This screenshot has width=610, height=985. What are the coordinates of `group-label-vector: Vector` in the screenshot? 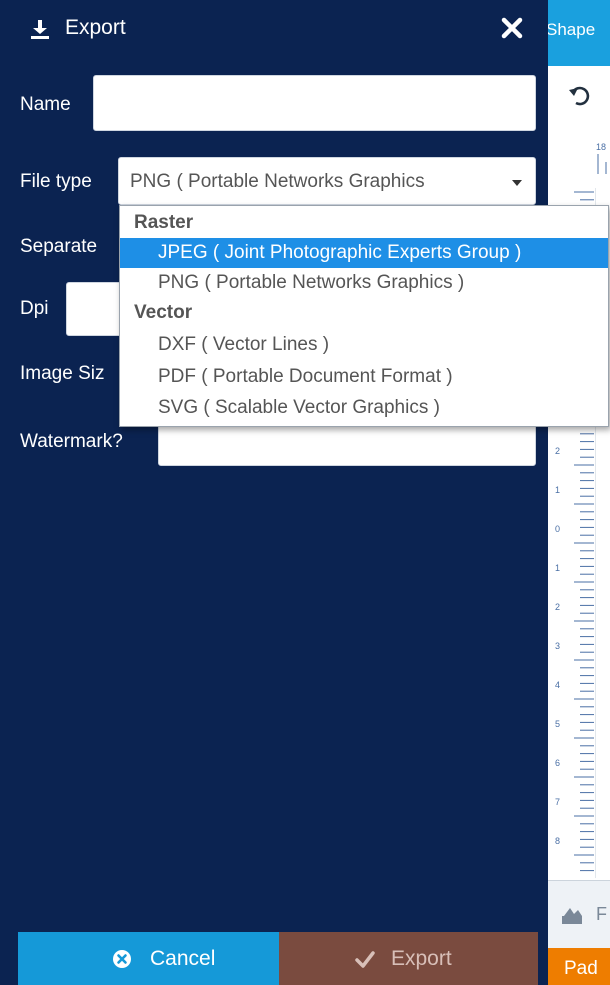 It's located at (163, 312).